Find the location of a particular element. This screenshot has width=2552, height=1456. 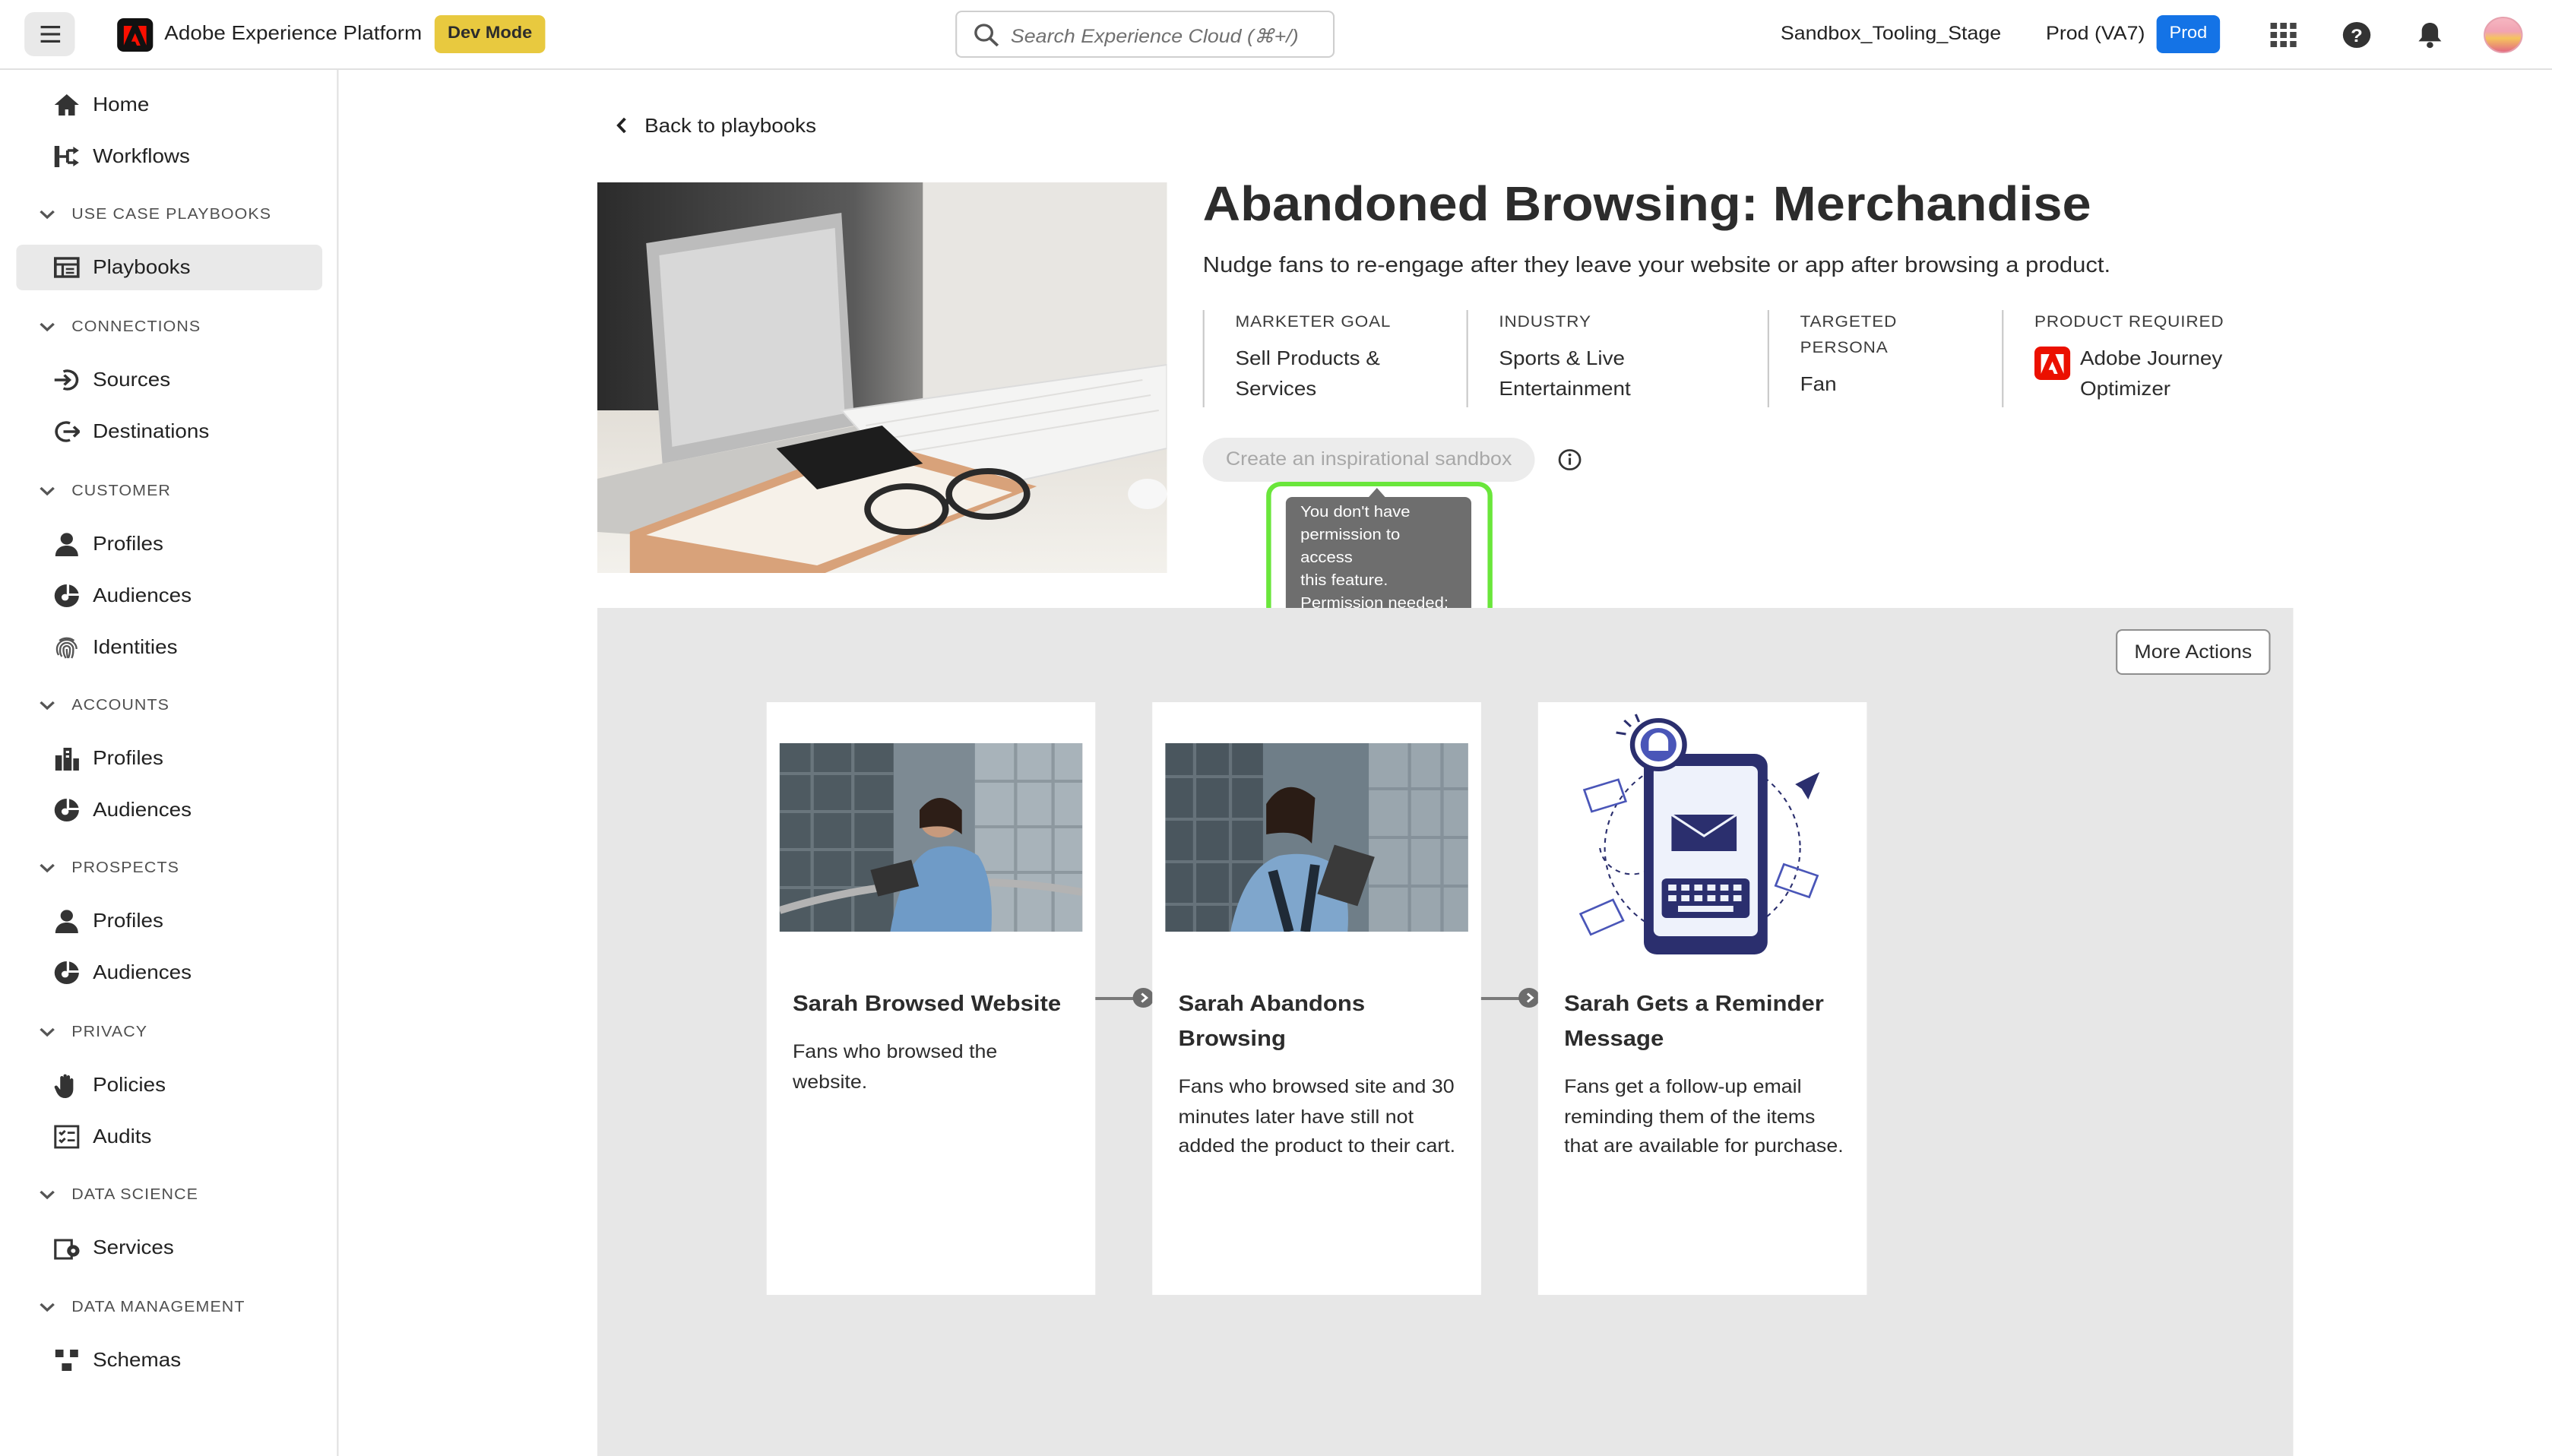

sidebar-item-prospect-audiences: Audiences is located at coordinates (169, 973).